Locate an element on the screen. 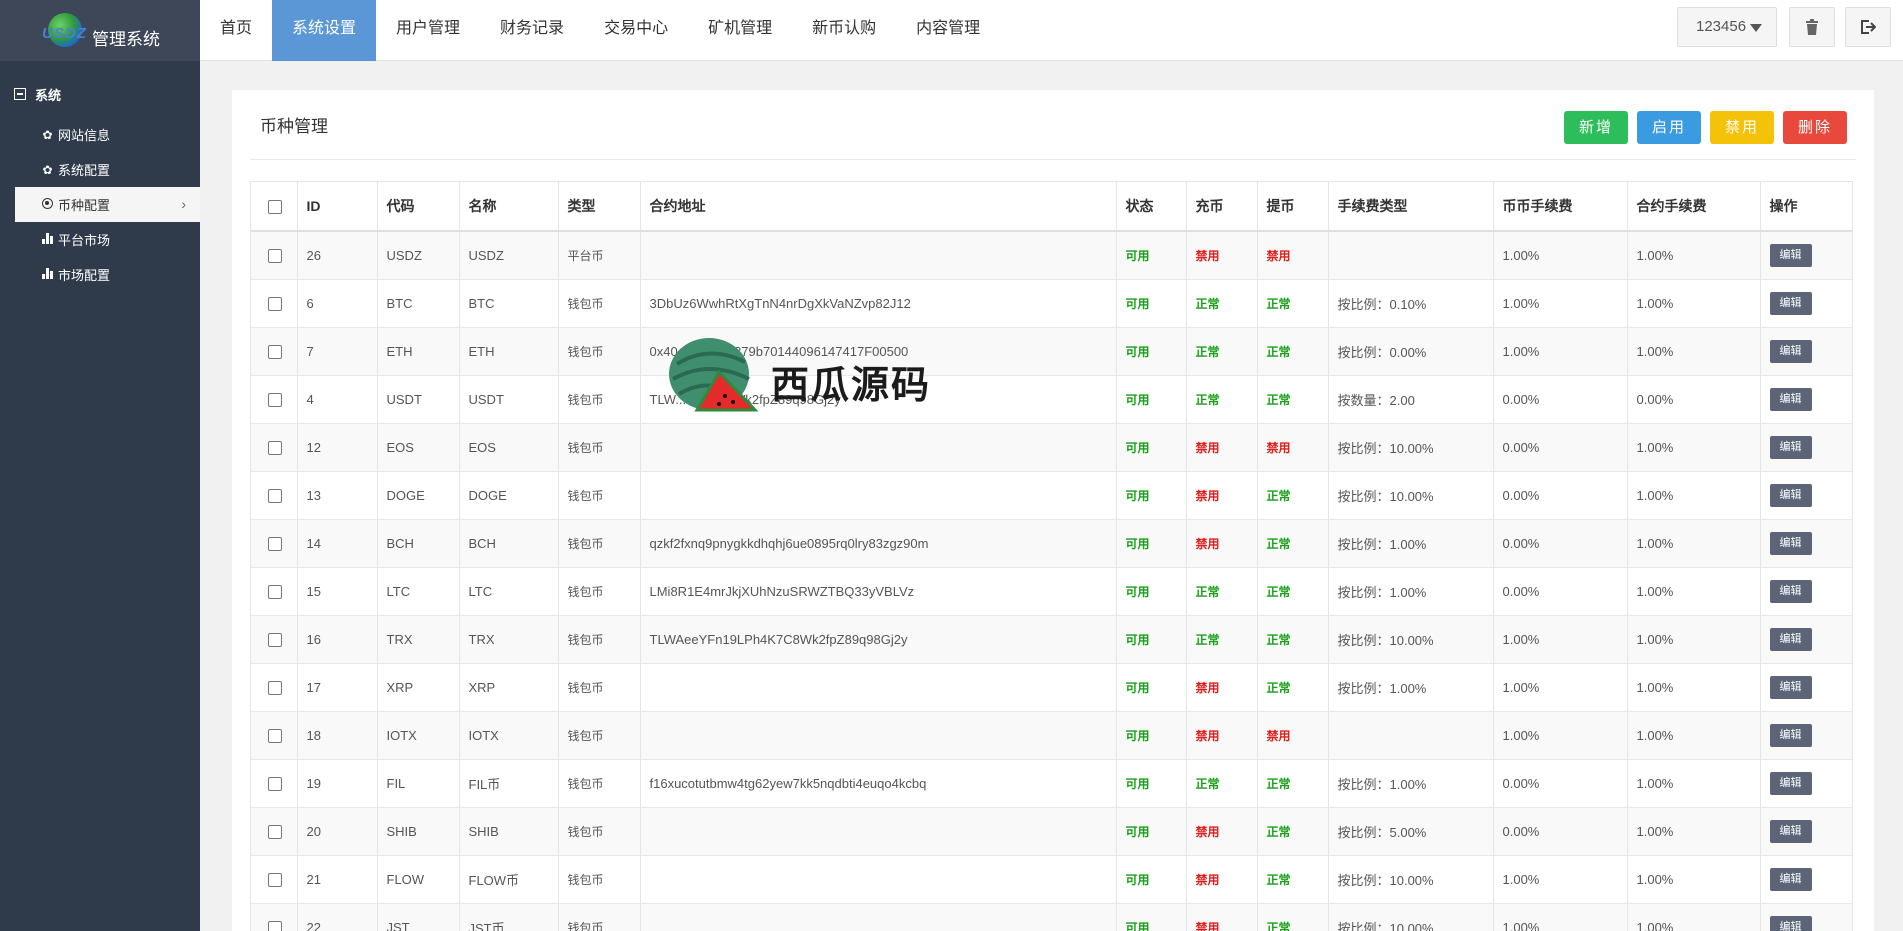 Image resolution: width=1903 pixels, height=931 pixels. cell-fee-type: 按比例：10.00% is located at coordinates (1411, 639).